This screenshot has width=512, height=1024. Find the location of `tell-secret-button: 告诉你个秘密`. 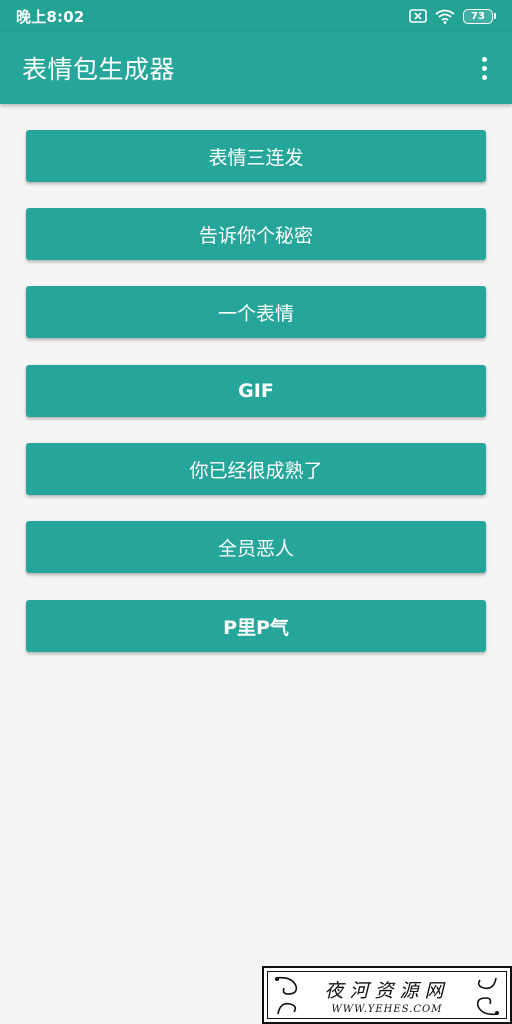

tell-secret-button: 告诉你个秘密 is located at coordinates (256, 234).